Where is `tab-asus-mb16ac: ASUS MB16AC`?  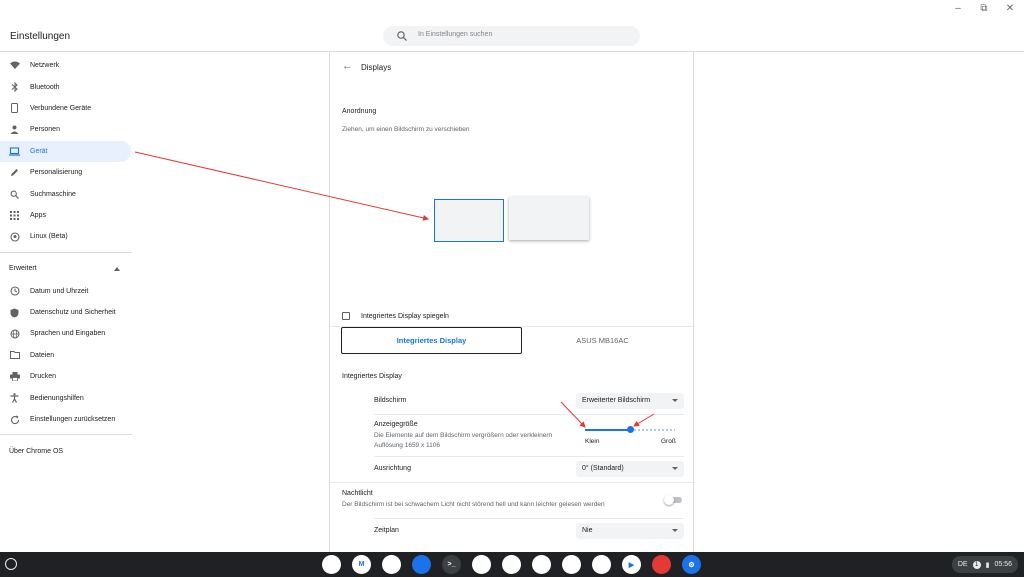 tab-asus-mb16ac: ASUS MB16AC is located at coordinates (602, 340).